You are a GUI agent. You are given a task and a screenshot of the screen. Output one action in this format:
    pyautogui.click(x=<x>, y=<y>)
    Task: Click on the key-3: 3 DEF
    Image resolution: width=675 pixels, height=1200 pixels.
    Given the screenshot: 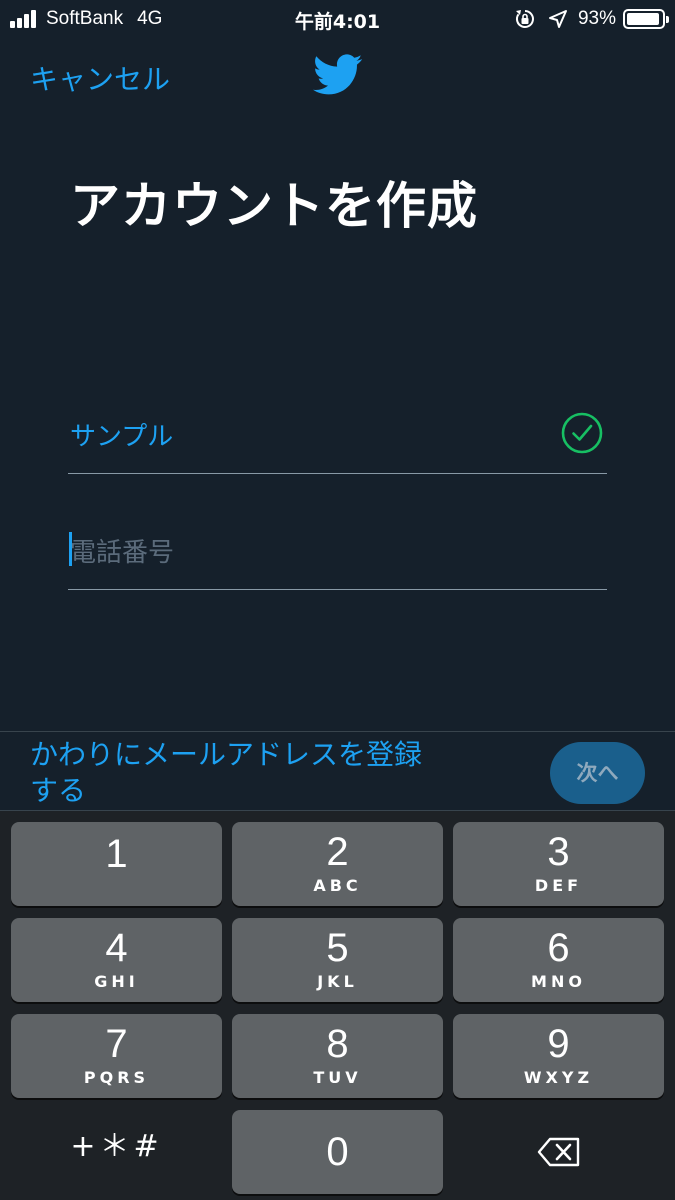 What is the action you would take?
    pyautogui.click(x=558, y=864)
    